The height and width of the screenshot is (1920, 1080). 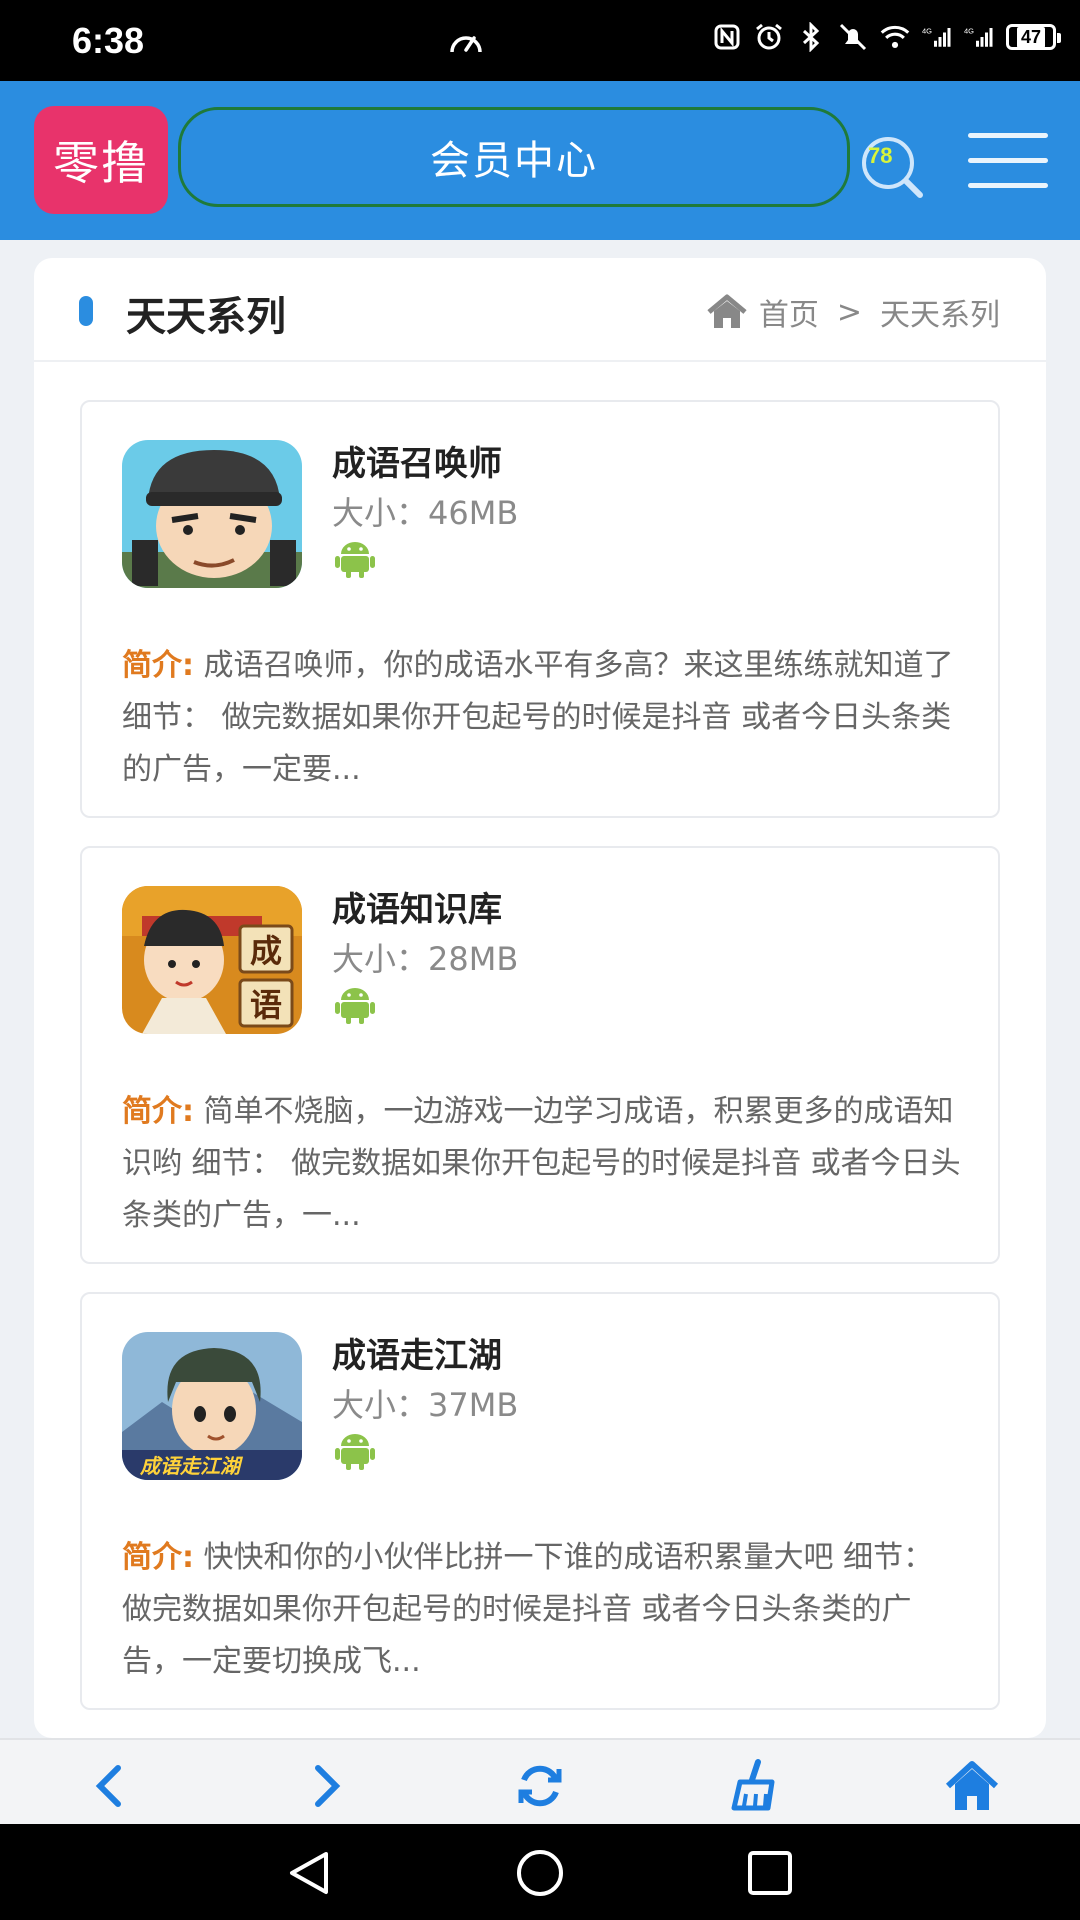 What do you see at coordinates (811, 37) in the screenshot?
I see `bluetooth-icon` at bounding box center [811, 37].